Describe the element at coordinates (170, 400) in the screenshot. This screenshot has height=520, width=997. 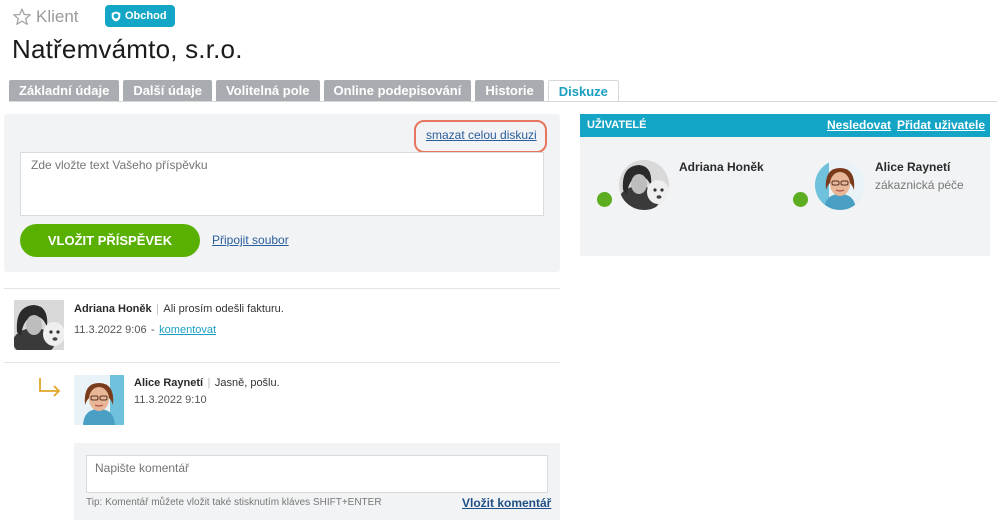
I see `reply-time: 11.3.2022 9:10` at that location.